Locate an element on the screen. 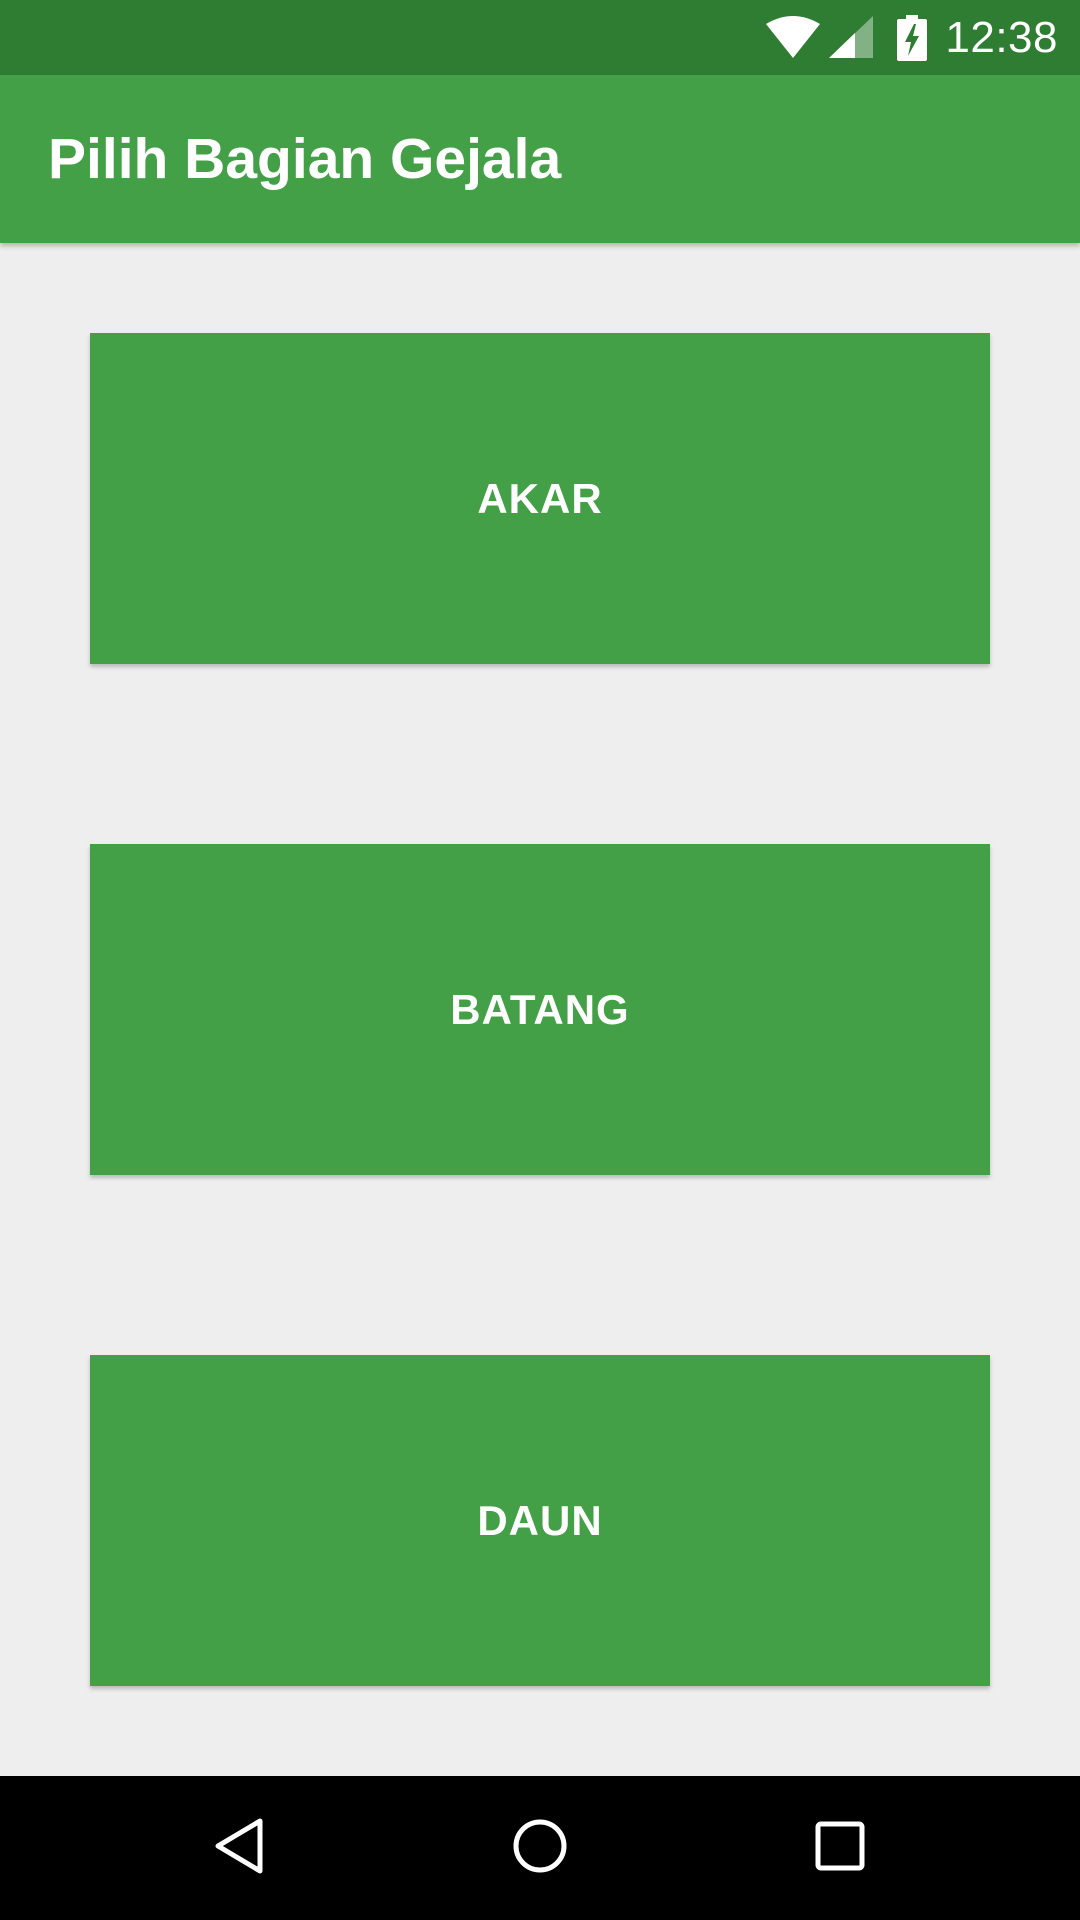 The height and width of the screenshot is (1920, 1080). akar-button-label: AKAR is located at coordinates (540, 498).